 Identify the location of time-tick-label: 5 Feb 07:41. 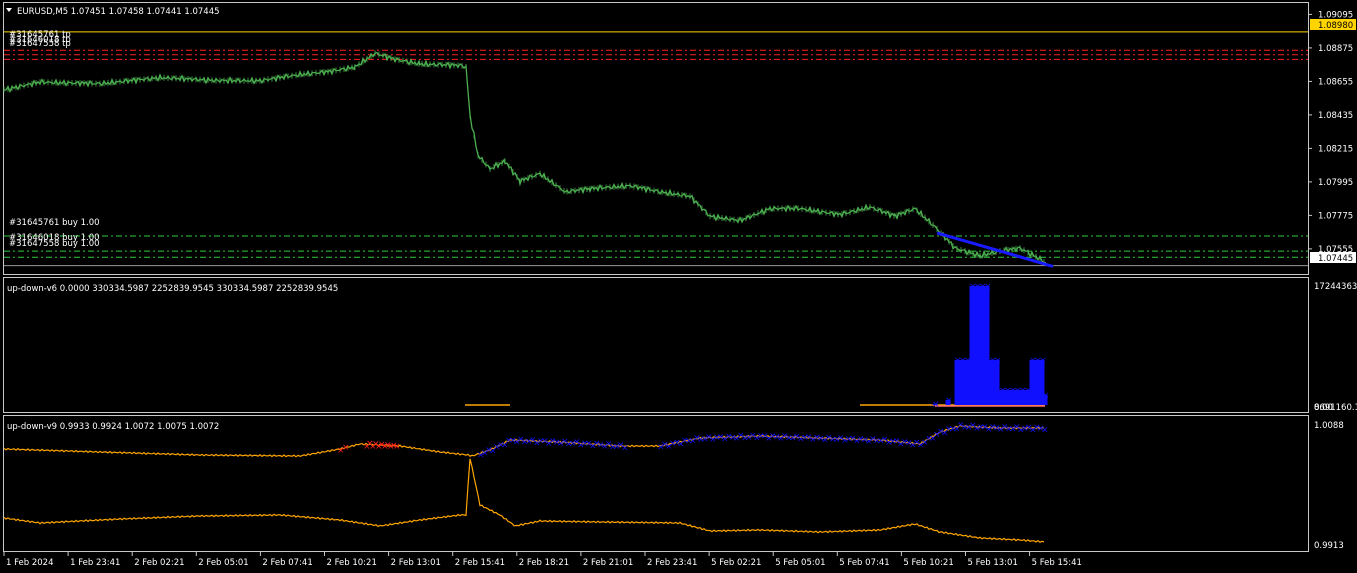
(864, 563).